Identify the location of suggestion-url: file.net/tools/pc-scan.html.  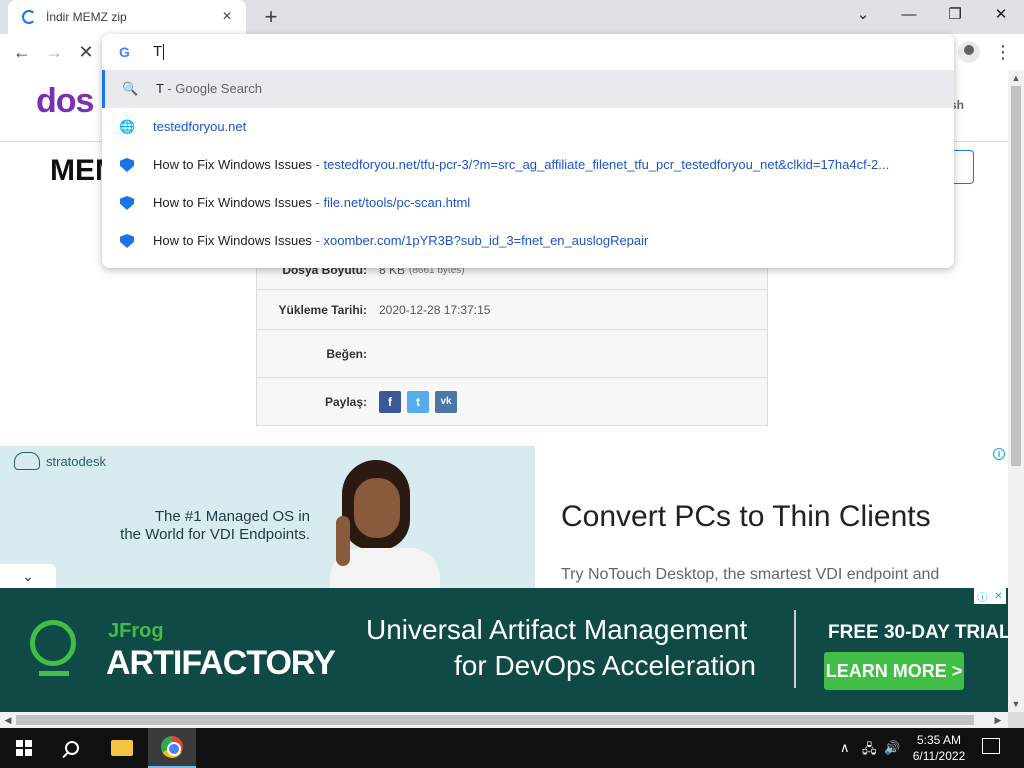
(397, 202).